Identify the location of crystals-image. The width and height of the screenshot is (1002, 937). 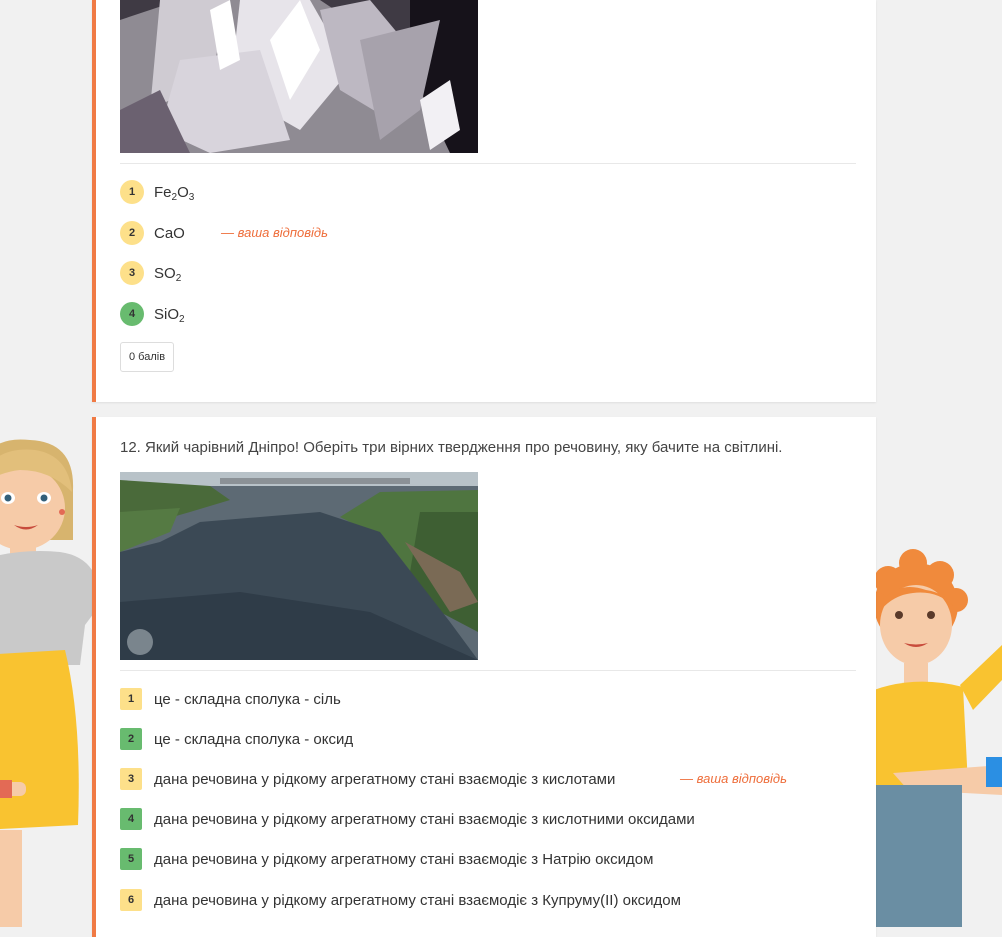
(299, 76).